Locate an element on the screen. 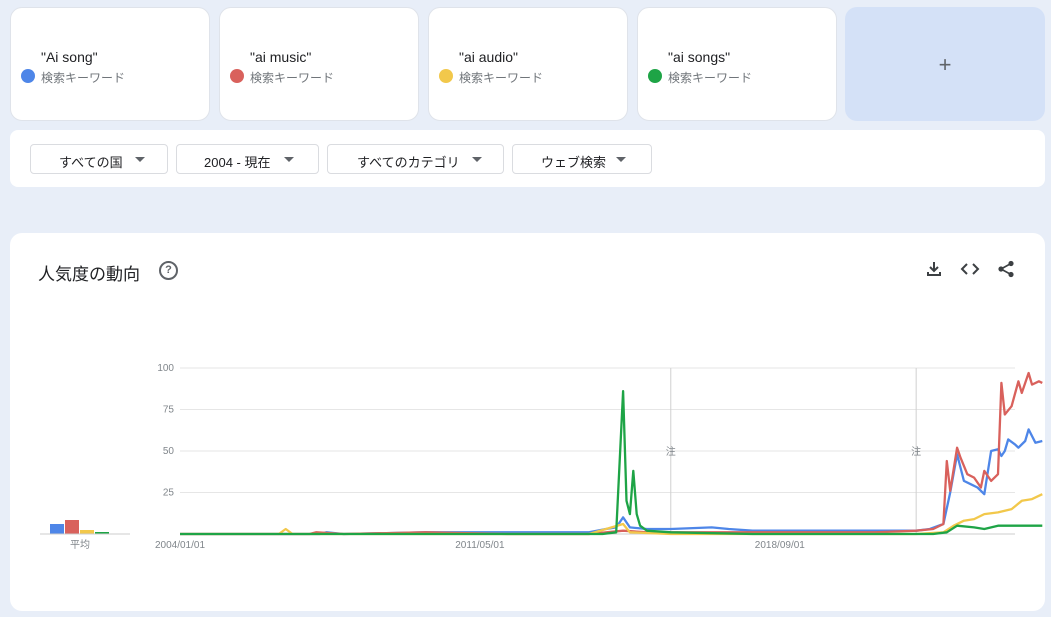  term-name: "ai audio" is located at coordinates (488, 57).